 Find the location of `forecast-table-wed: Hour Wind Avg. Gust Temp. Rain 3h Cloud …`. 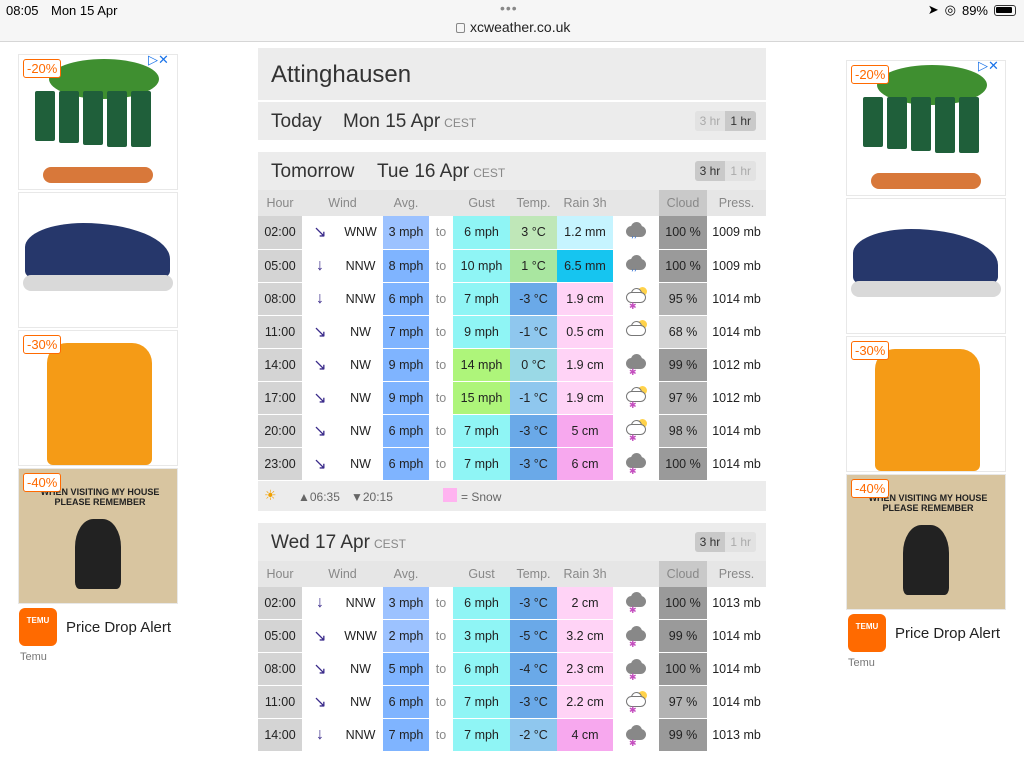

forecast-table-wed: Hour Wind Avg. Gust Temp. Rain 3h Cloud … is located at coordinates (512, 656).